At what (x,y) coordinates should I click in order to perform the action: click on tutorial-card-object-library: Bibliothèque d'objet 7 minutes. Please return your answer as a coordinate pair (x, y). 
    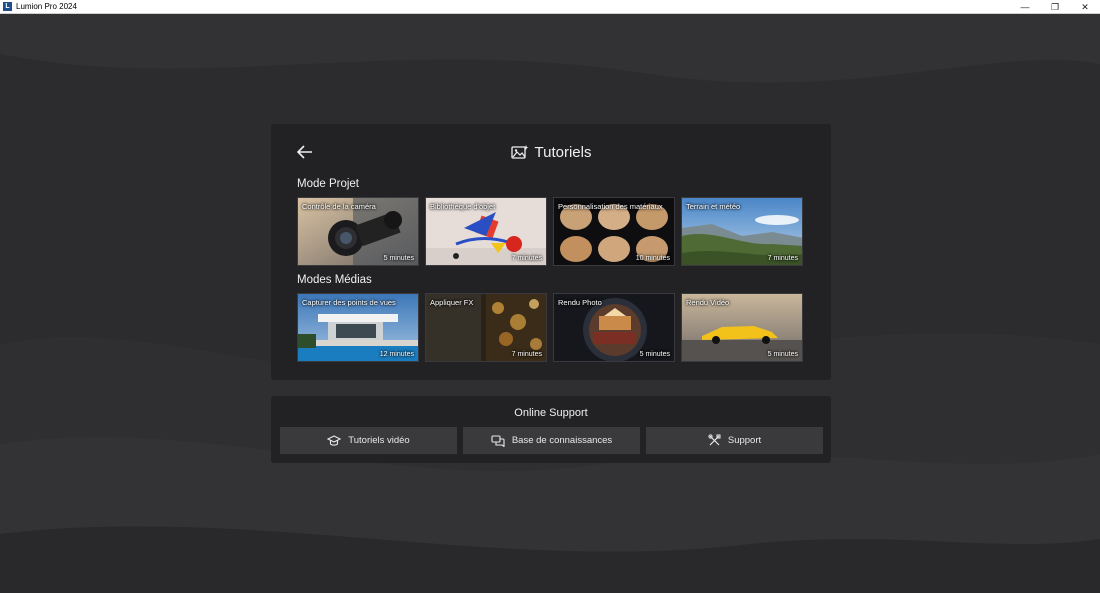
    Looking at the image, I should click on (486, 231).